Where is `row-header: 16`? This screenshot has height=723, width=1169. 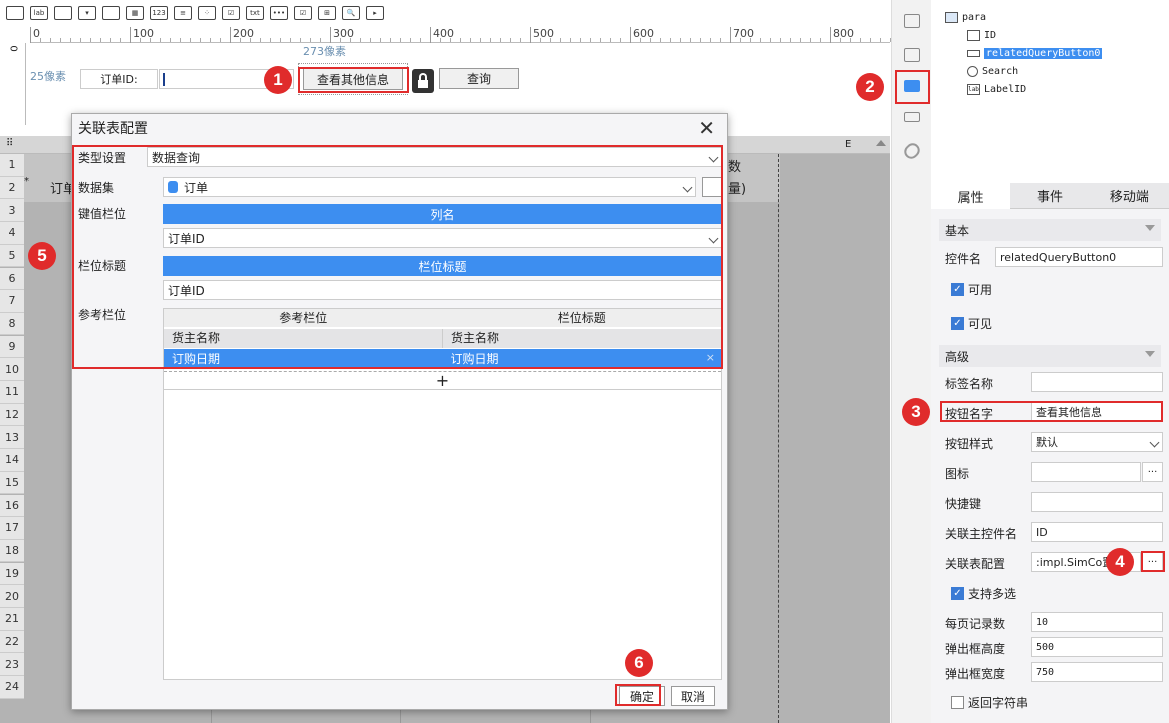 row-header: 16 is located at coordinates (12, 506).